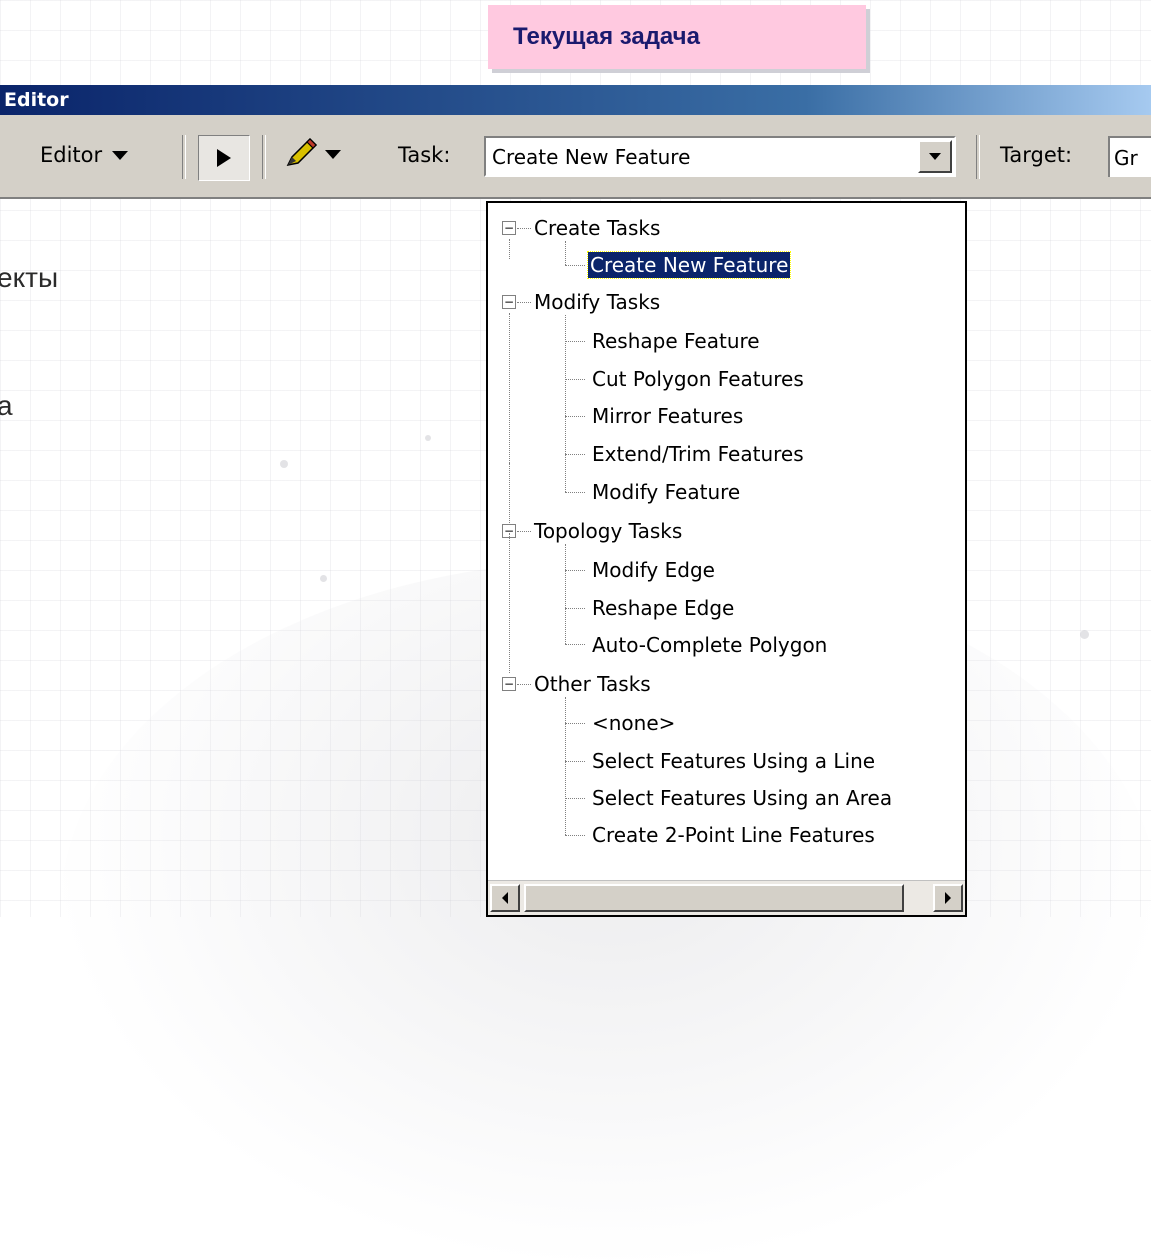 Image resolution: width=1151 pixels, height=1260 pixels. I want to click on tree-item-row: <none>, so click(633, 723).